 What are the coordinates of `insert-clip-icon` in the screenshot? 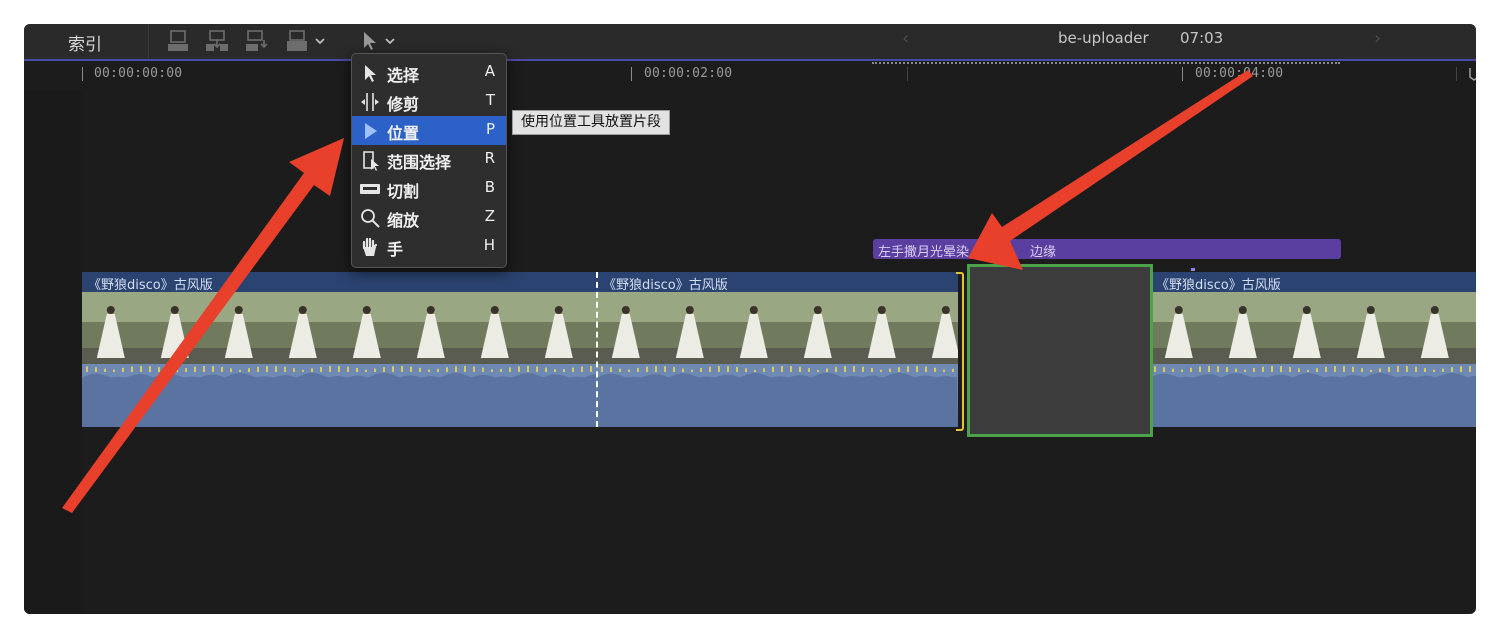 It's located at (217, 41).